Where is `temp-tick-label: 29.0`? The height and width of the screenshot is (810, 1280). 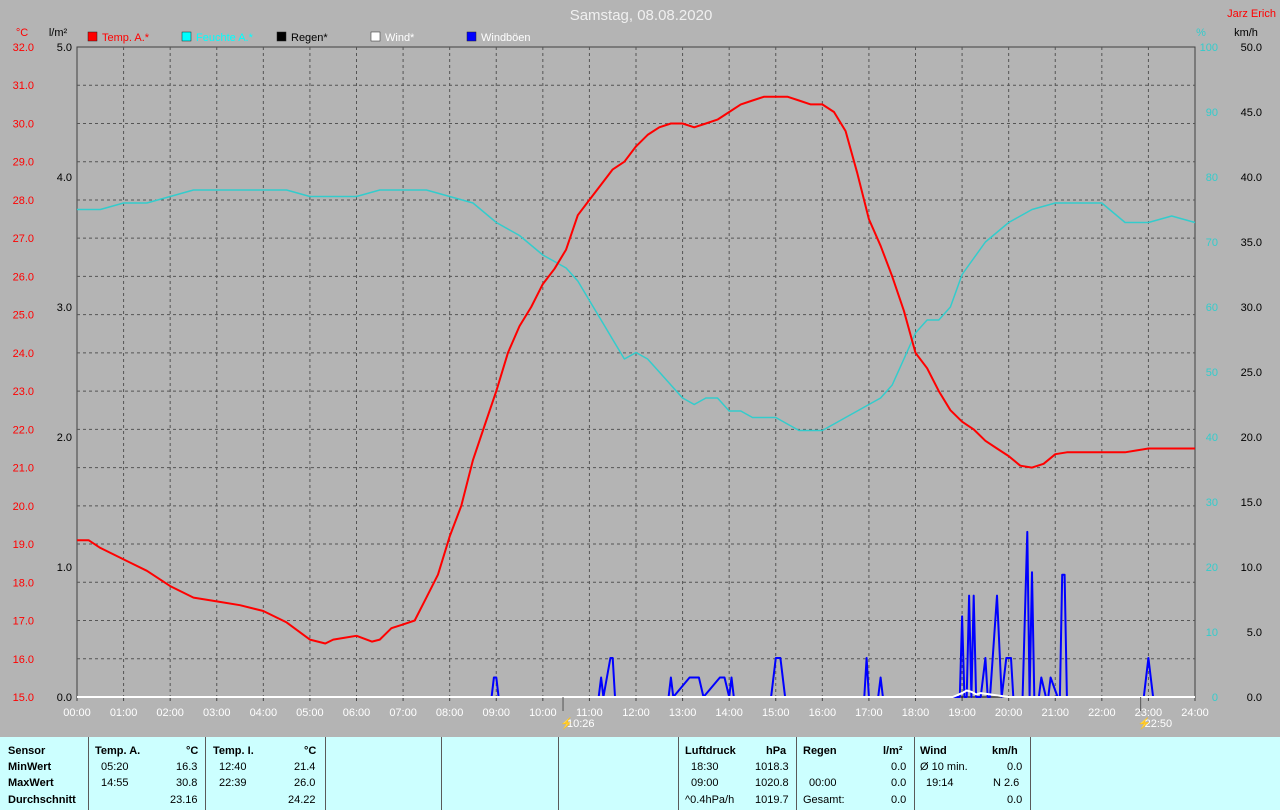
temp-tick-label: 29.0 is located at coordinates (23, 163).